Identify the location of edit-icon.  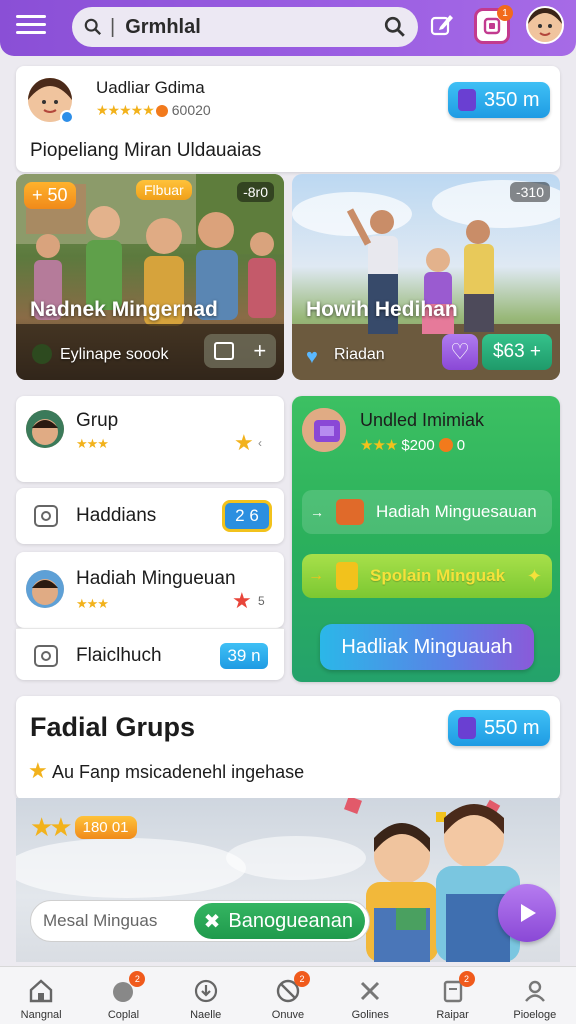
(442, 24).